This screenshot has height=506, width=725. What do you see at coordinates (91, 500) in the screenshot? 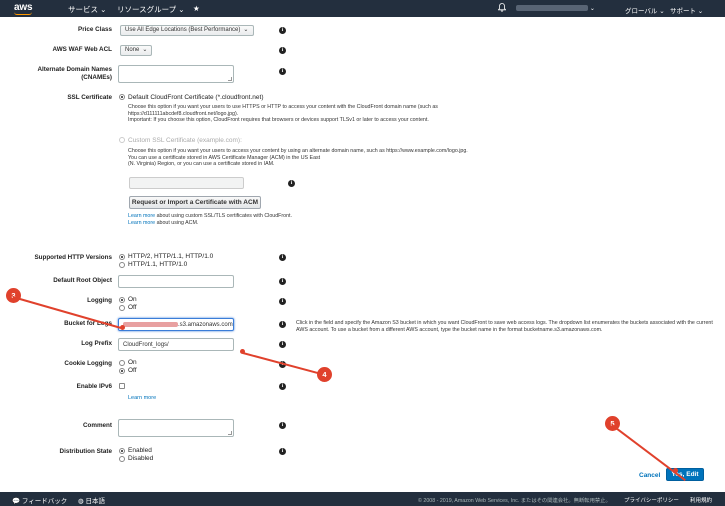
I see `language-selector: ◍ 日本語` at bounding box center [91, 500].